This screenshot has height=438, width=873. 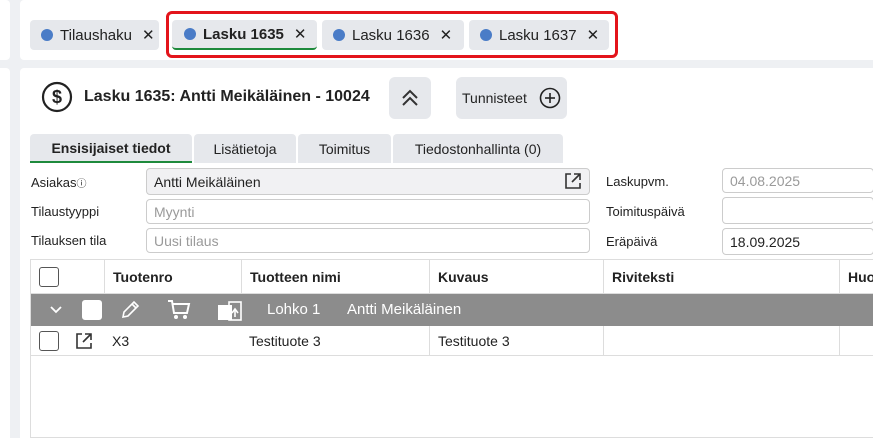 What do you see at coordinates (478, 148) in the screenshot?
I see `subtab-files: Tiedostonhallinta (0)` at bounding box center [478, 148].